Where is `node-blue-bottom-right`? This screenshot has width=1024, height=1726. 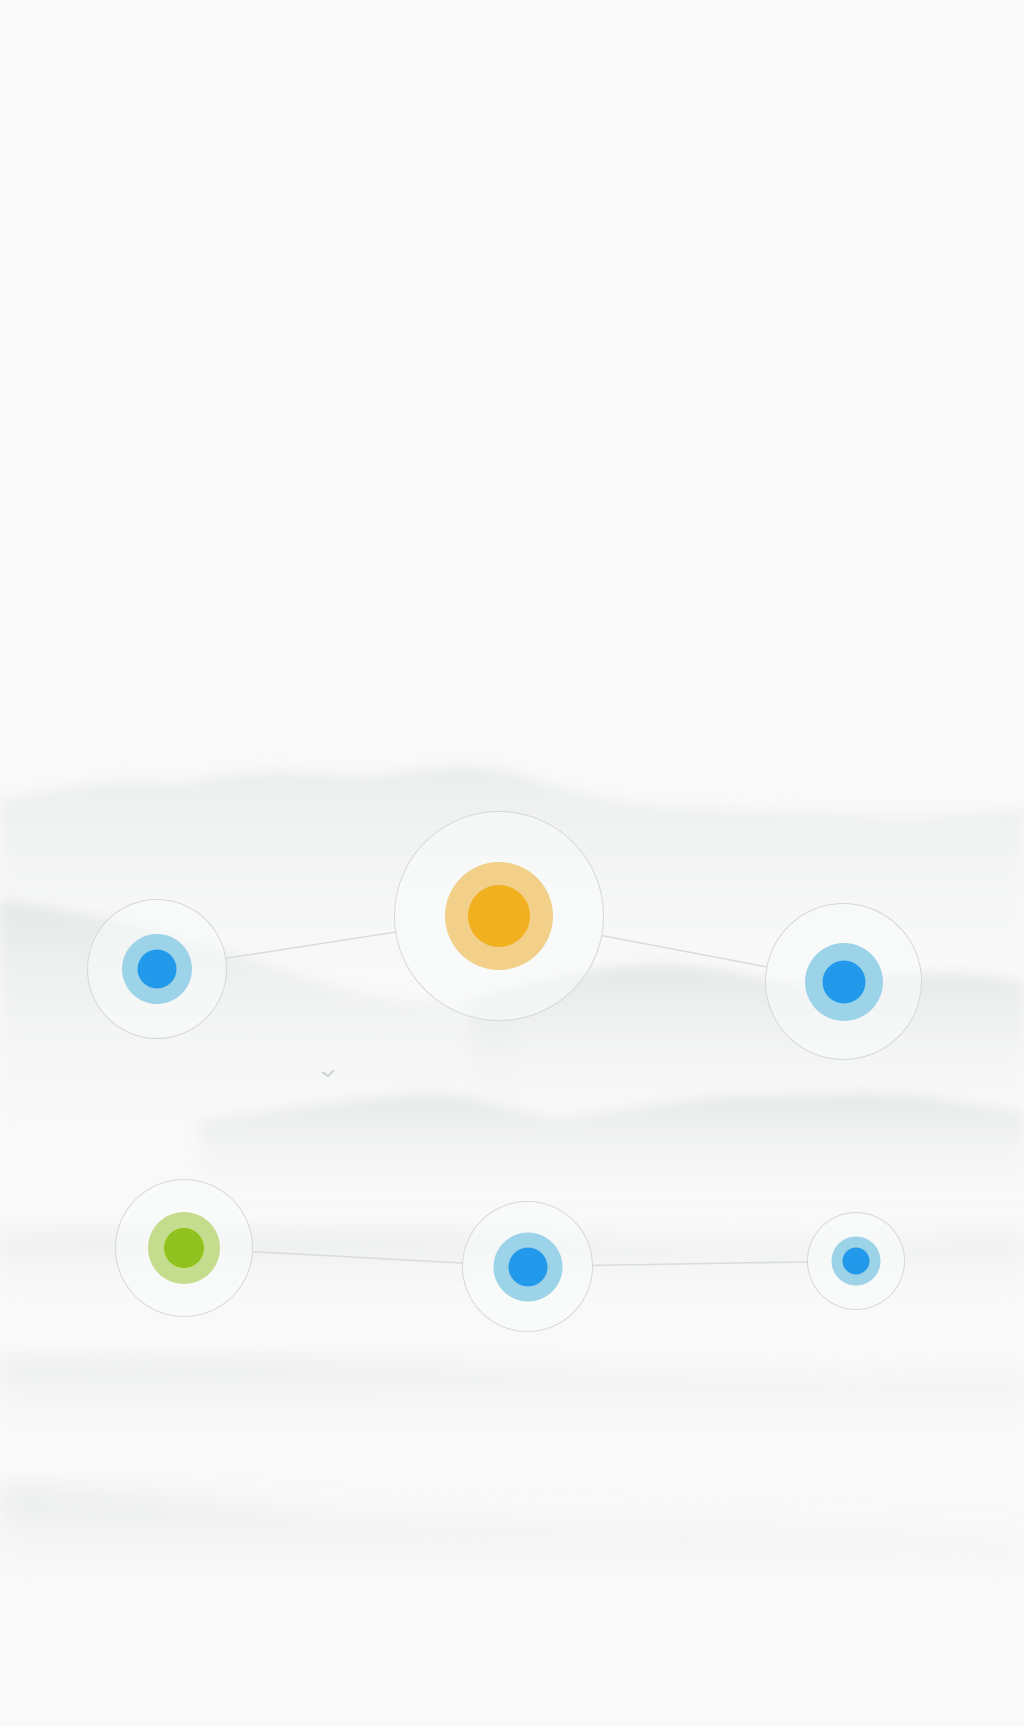 node-blue-bottom-right is located at coordinates (856, 1261).